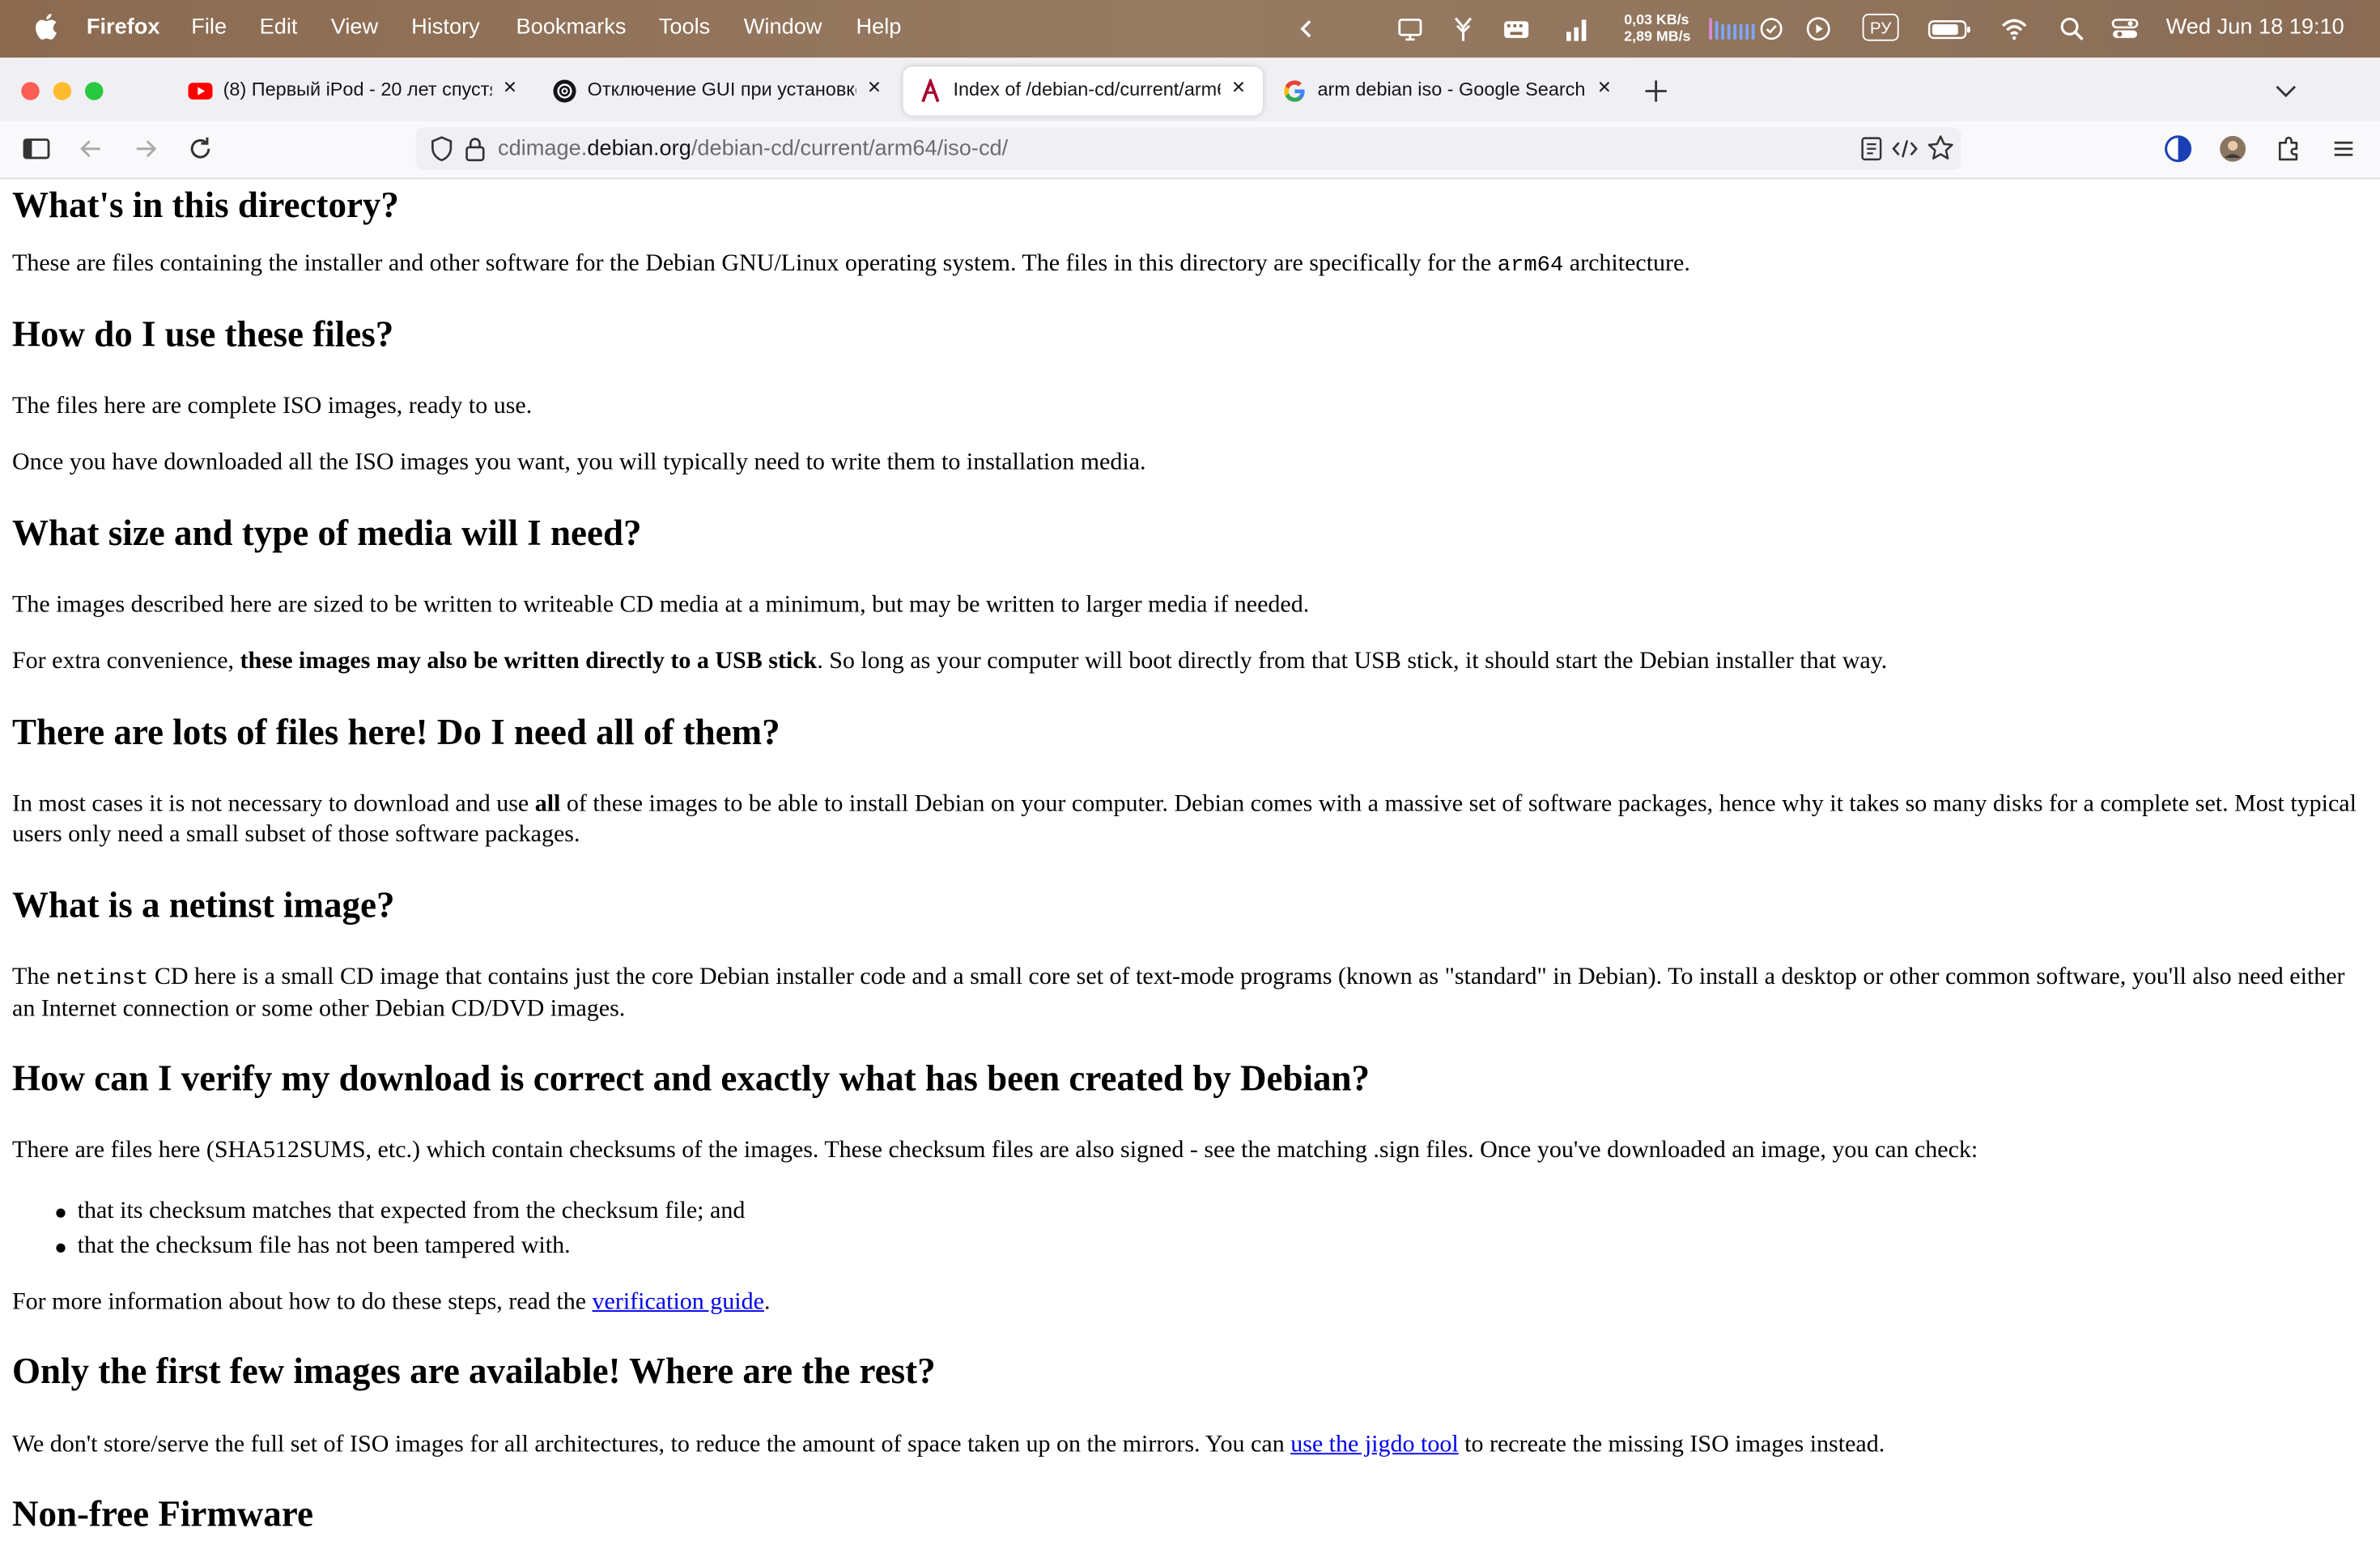 The image size is (2380, 1549). What do you see at coordinates (442, 149) in the screenshot?
I see `tracking-protection-shield-icon` at bounding box center [442, 149].